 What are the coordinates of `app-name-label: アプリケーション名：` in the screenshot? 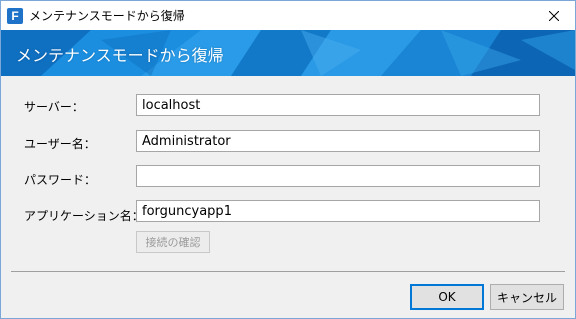 It's located at (84, 216).